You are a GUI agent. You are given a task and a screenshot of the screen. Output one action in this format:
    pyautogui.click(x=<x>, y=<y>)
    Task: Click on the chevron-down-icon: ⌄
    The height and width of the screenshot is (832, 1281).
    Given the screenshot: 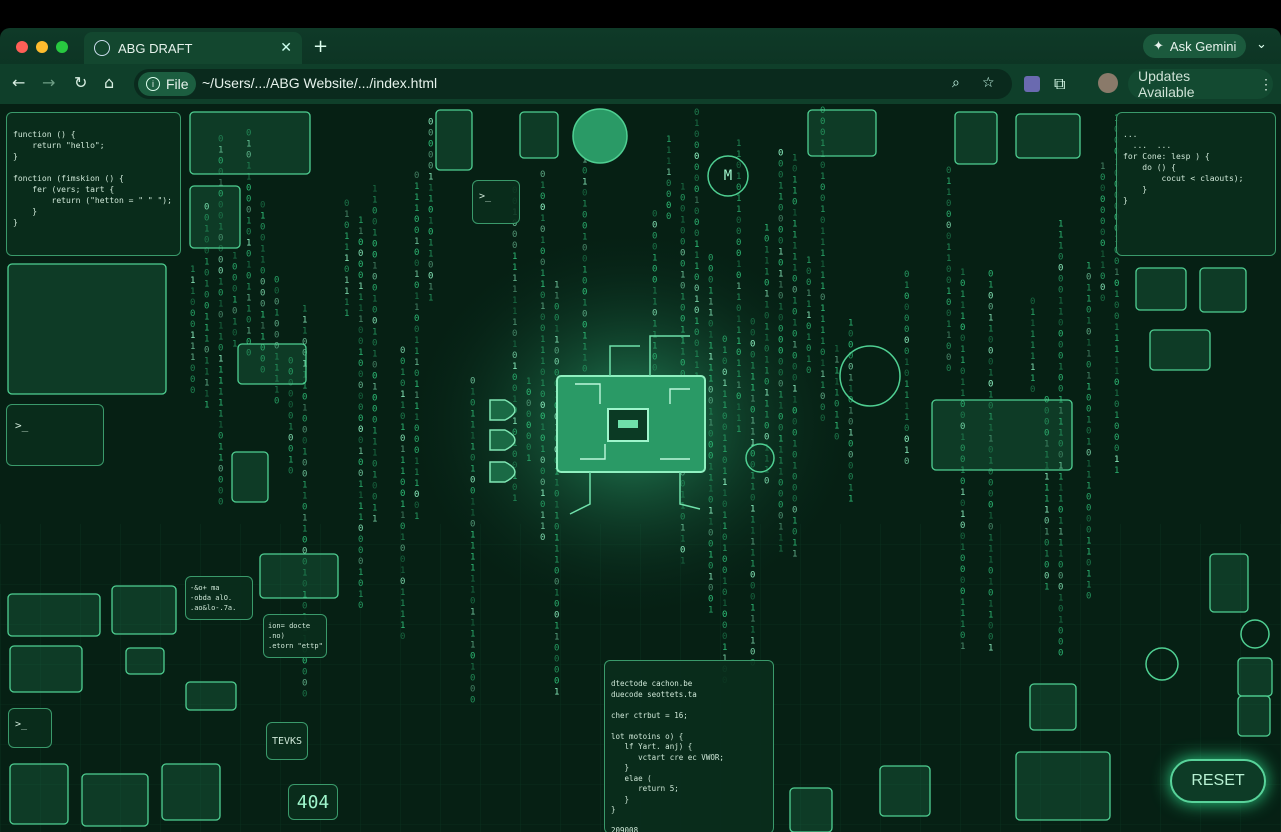 What is the action you would take?
    pyautogui.click(x=1261, y=44)
    